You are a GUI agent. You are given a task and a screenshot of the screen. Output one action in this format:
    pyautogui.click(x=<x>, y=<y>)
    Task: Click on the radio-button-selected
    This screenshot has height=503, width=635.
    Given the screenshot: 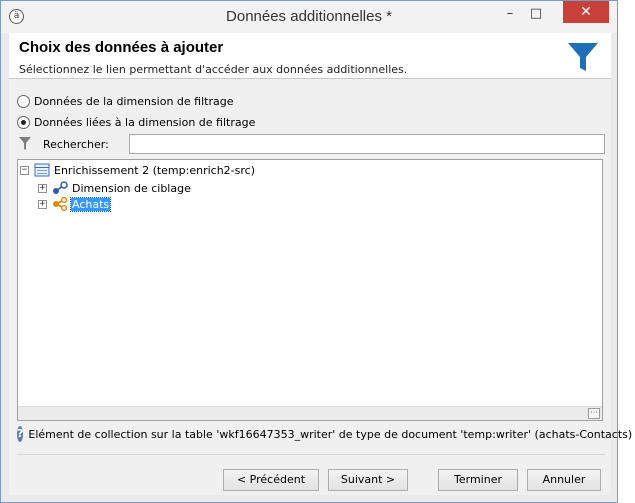 What is the action you would take?
    pyautogui.click(x=23, y=122)
    